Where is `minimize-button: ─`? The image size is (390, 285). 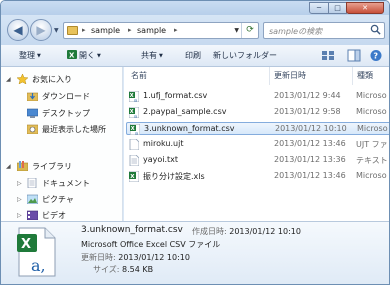 minimize-button: ─ is located at coordinates (319, 8).